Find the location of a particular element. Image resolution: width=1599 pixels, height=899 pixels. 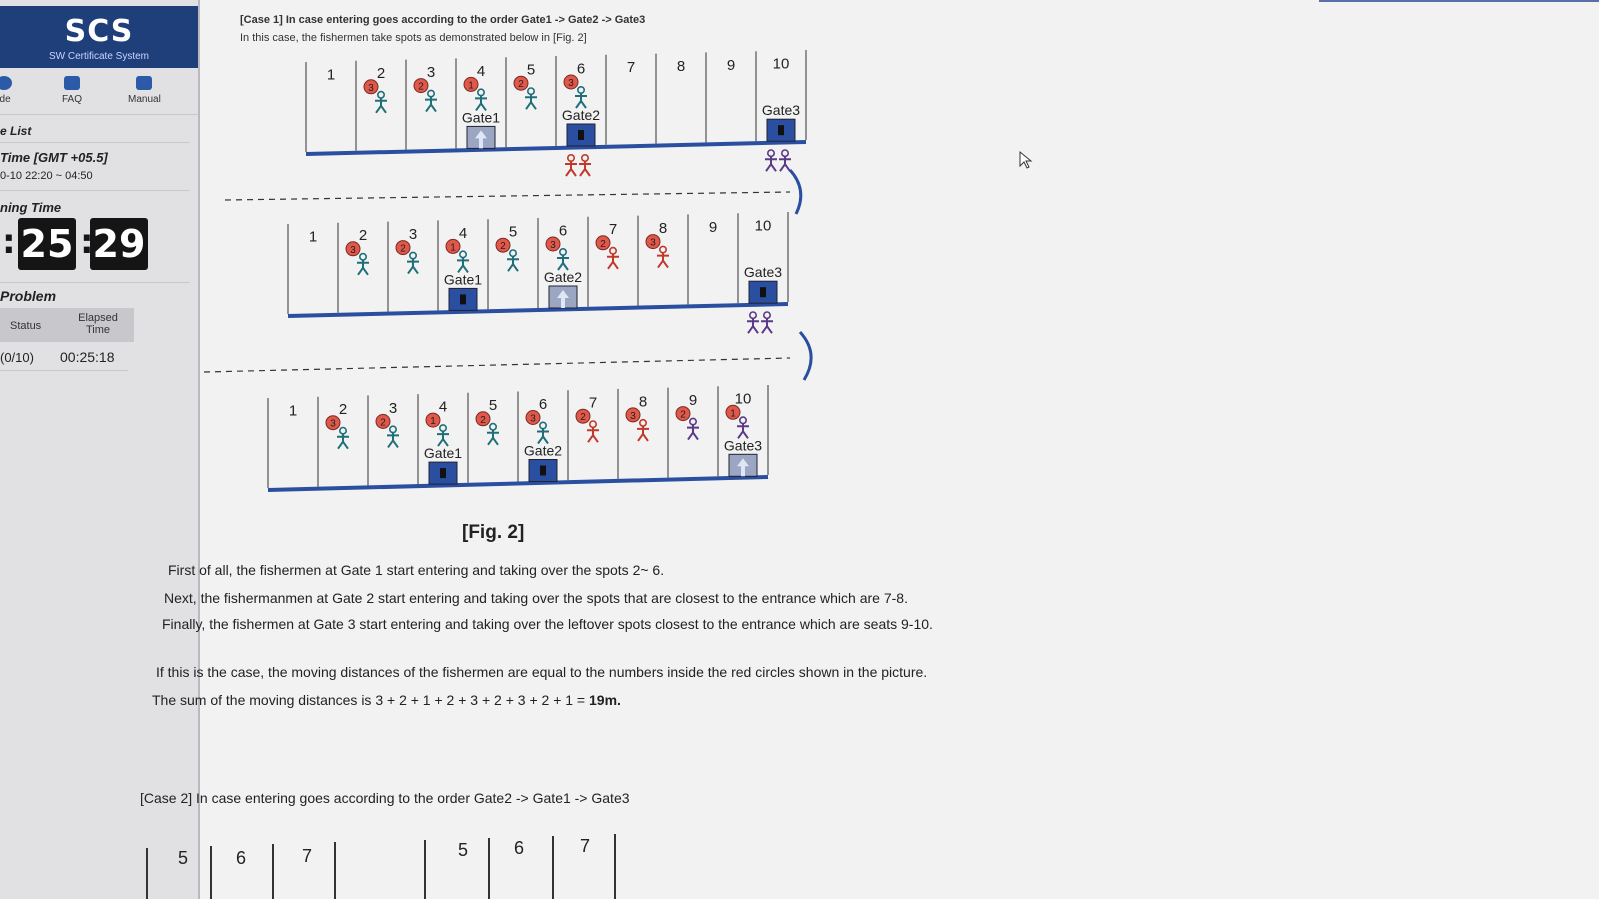

sum-total: 19m. is located at coordinates (605, 700).